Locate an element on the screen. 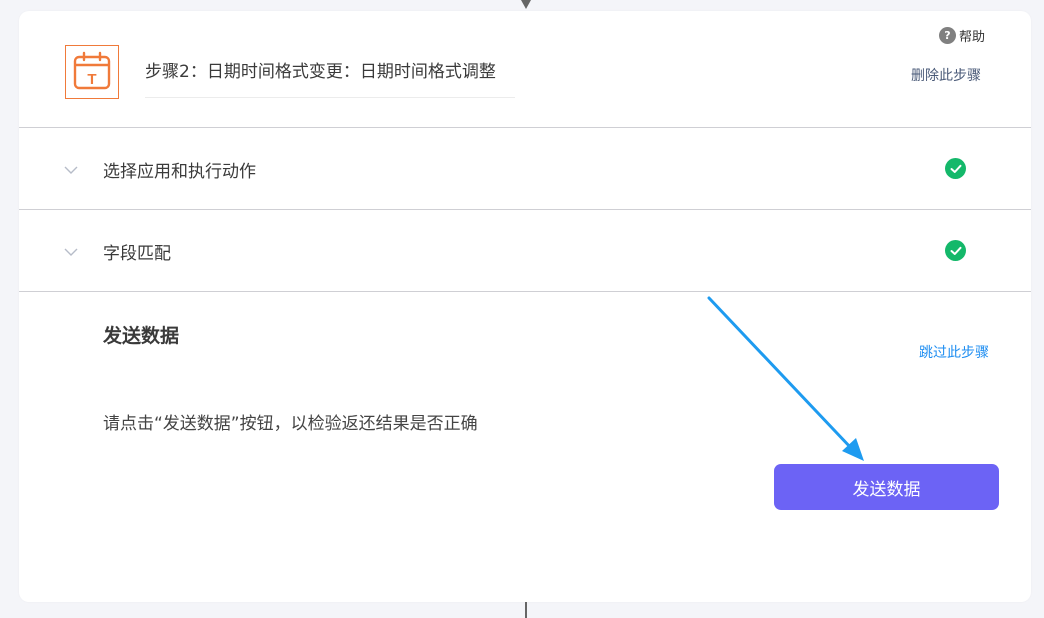  flow-connector-line is located at coordinates (526, 610).